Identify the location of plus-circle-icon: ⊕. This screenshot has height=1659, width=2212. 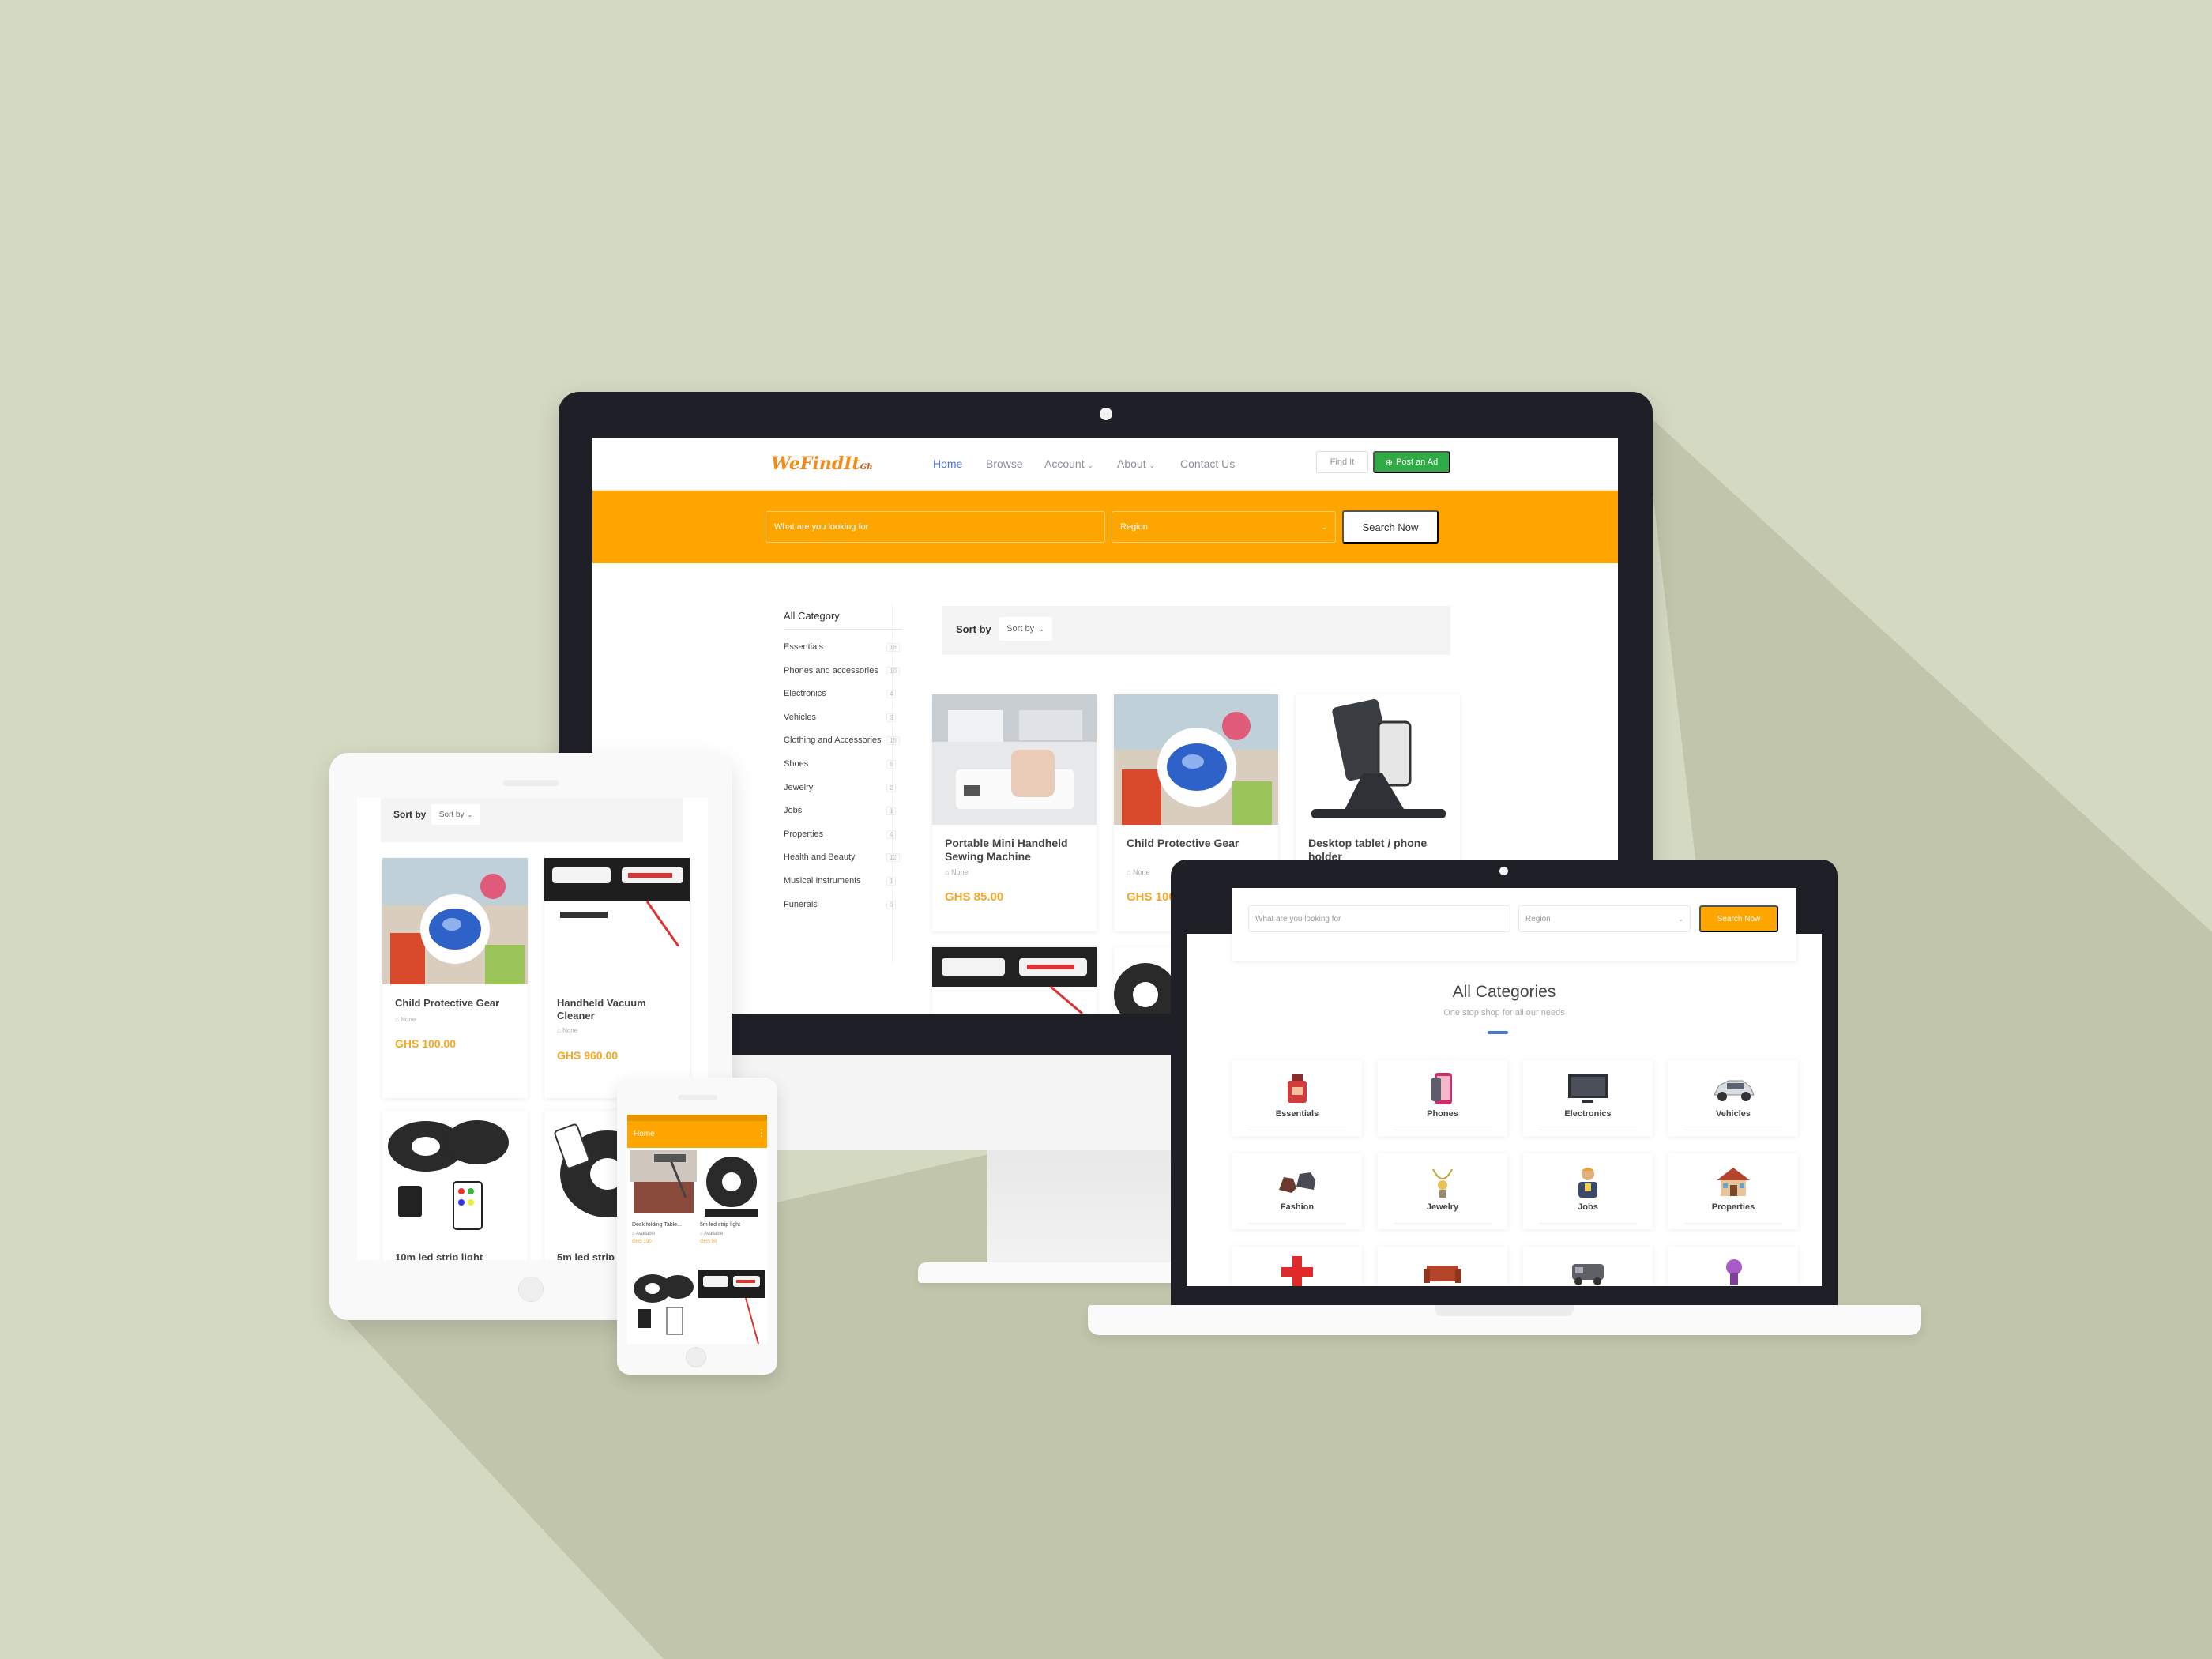
(1389, 462).